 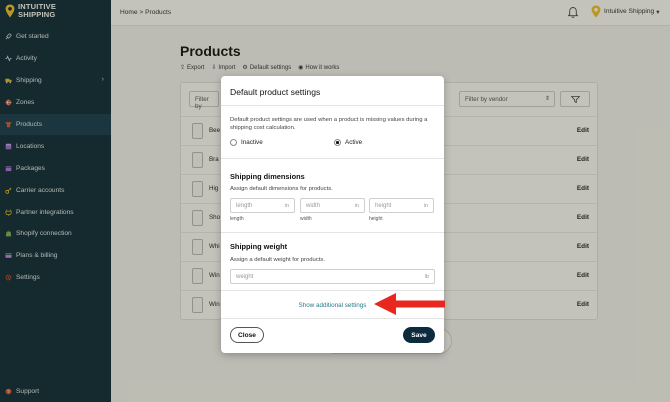 I want to click on inactive-label: Inactive, so click(x=252, y=142).